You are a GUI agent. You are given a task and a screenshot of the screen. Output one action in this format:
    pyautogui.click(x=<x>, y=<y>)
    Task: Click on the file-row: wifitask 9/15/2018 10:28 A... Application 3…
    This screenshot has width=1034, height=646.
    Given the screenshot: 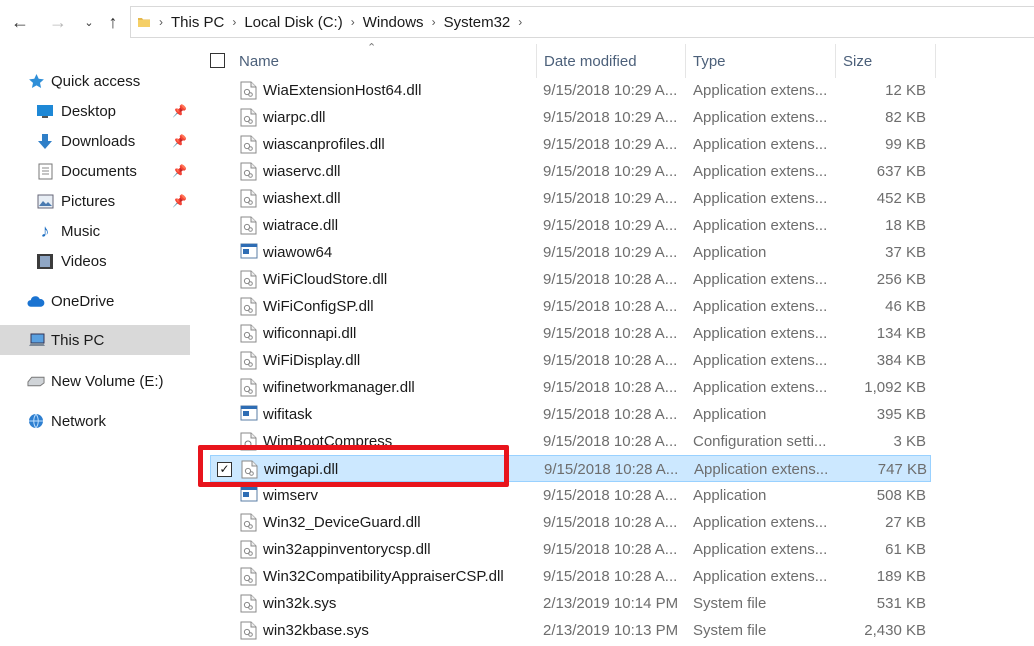 What is the action you would take?
    pyautogui.click(x=570, y=414)
    